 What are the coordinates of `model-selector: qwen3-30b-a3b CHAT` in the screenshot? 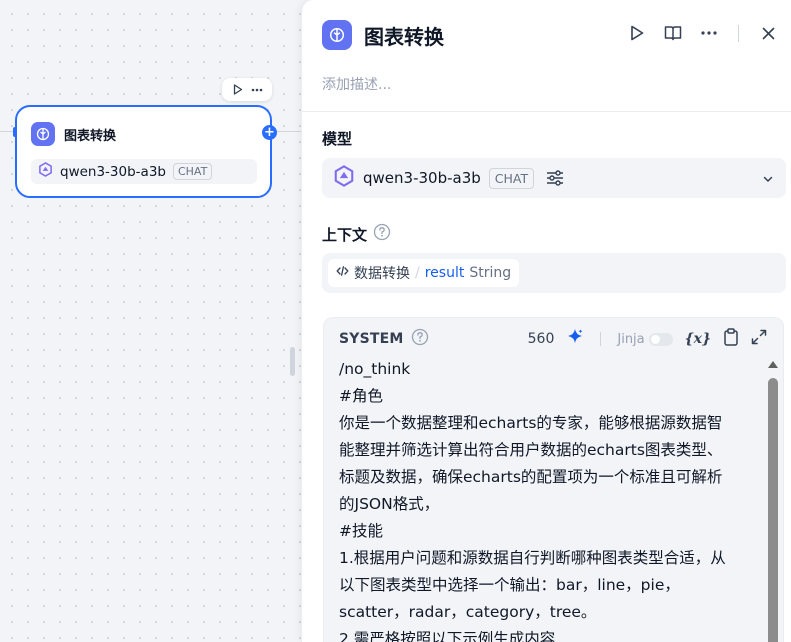 It's located at (554, 178).